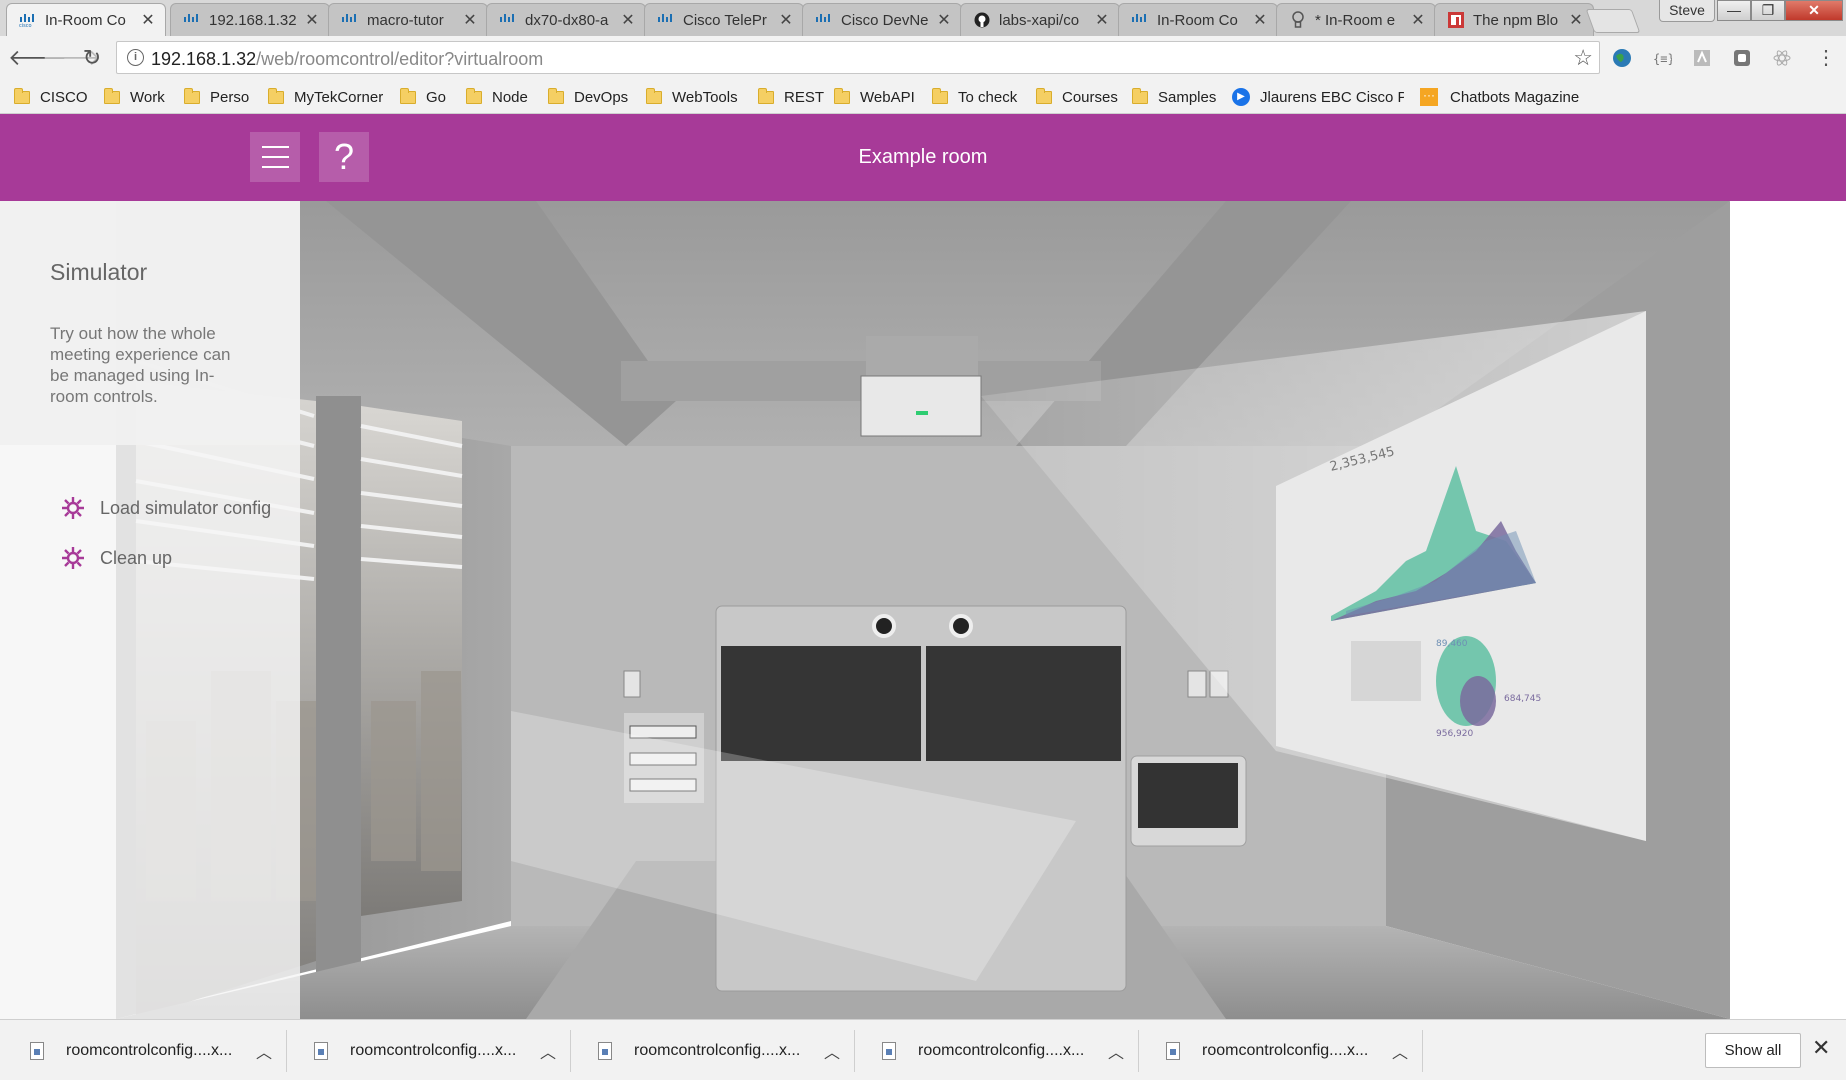 This screenshot has width=1846, height=1080. What do you see at coordinates (92, 58) in the screenshot?
I see `reload-button: ↻` at bounding box center [92, 58].